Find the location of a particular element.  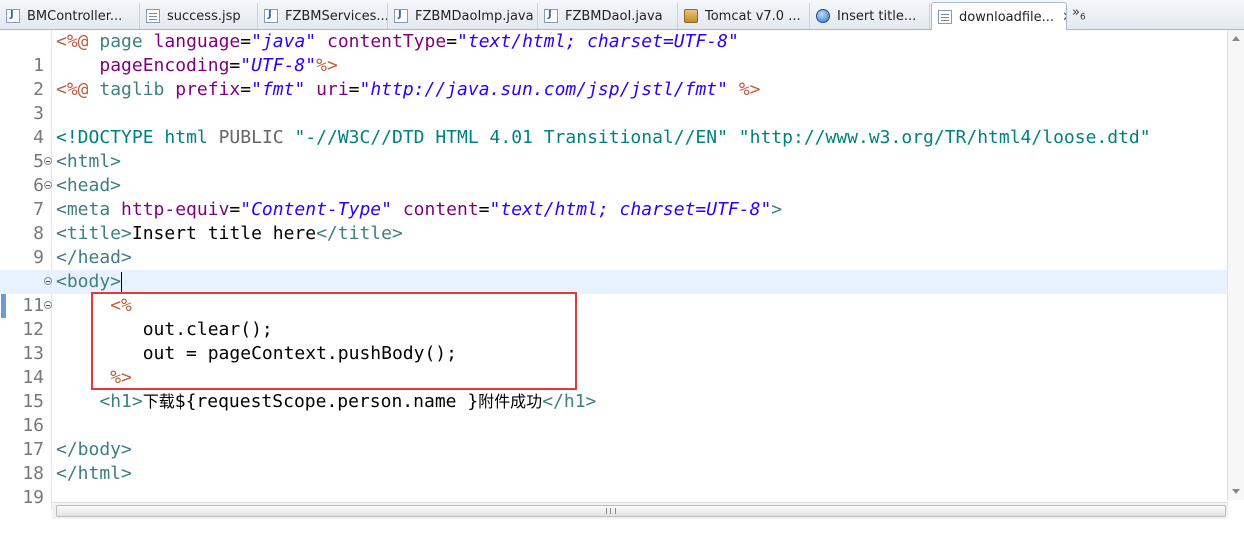

overflow-chevron-icon: » is located at coordinates (1076, 12).